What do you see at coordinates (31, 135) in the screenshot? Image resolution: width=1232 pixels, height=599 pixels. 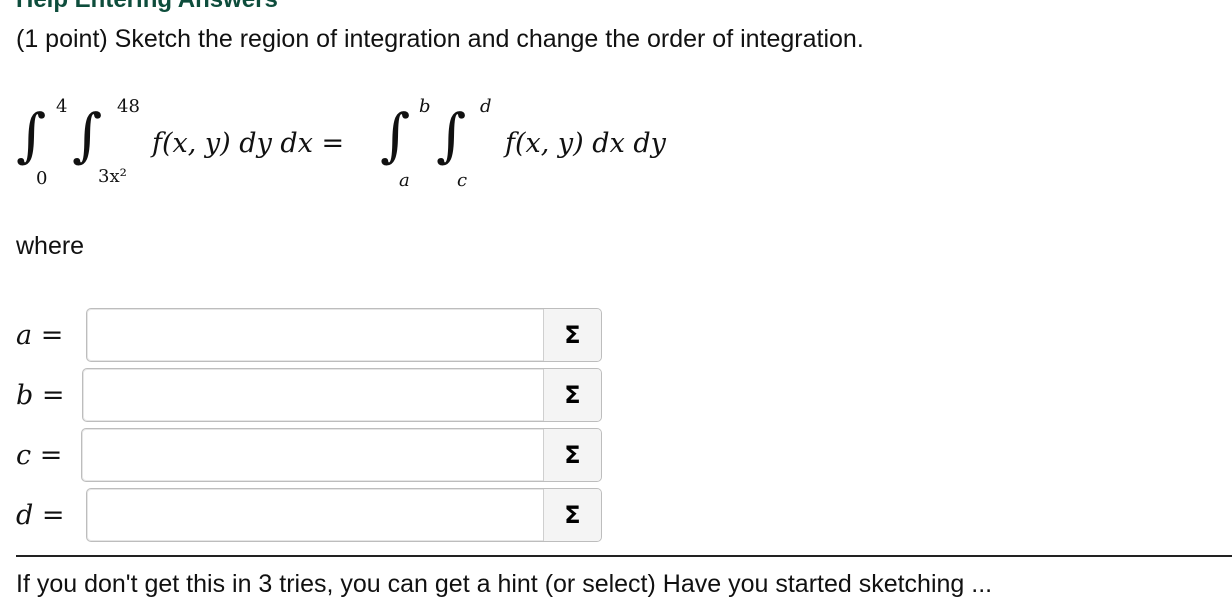 I see `outer-integral-sign: ∫` at bounding box center [31, 135].